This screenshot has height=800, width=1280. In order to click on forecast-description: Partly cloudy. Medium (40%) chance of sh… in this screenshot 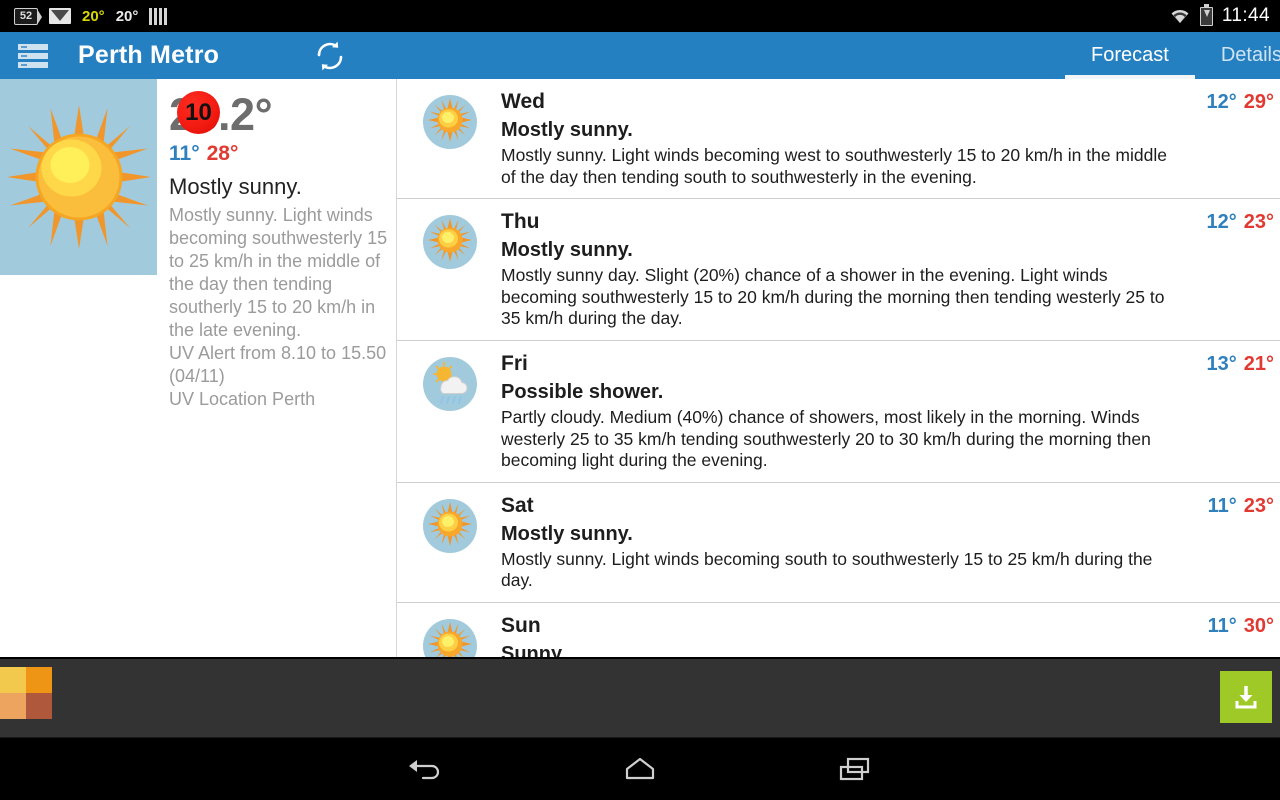, I will do `click(826, 439)`.